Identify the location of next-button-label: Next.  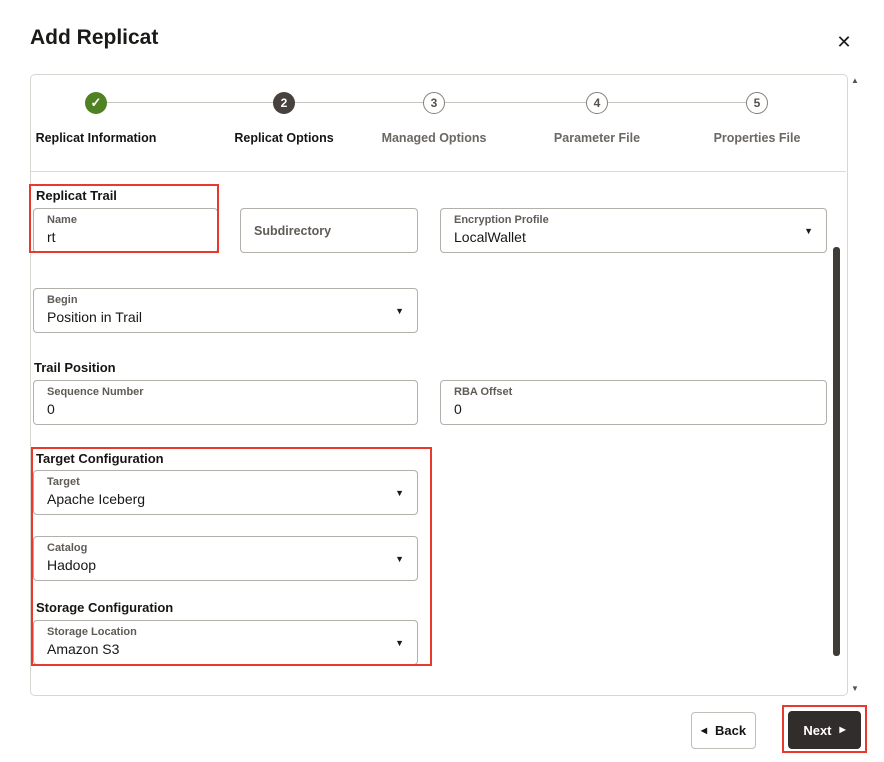
(817, 730).